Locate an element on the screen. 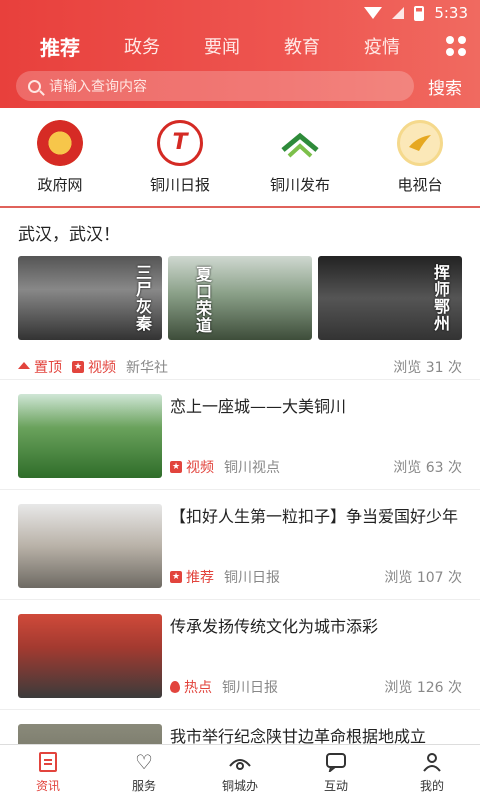 This screenshot has width=480, height=800. article-meta: ★ 推荐 铜川日报 浏览 107 次 is located at coordinates (316, 577).